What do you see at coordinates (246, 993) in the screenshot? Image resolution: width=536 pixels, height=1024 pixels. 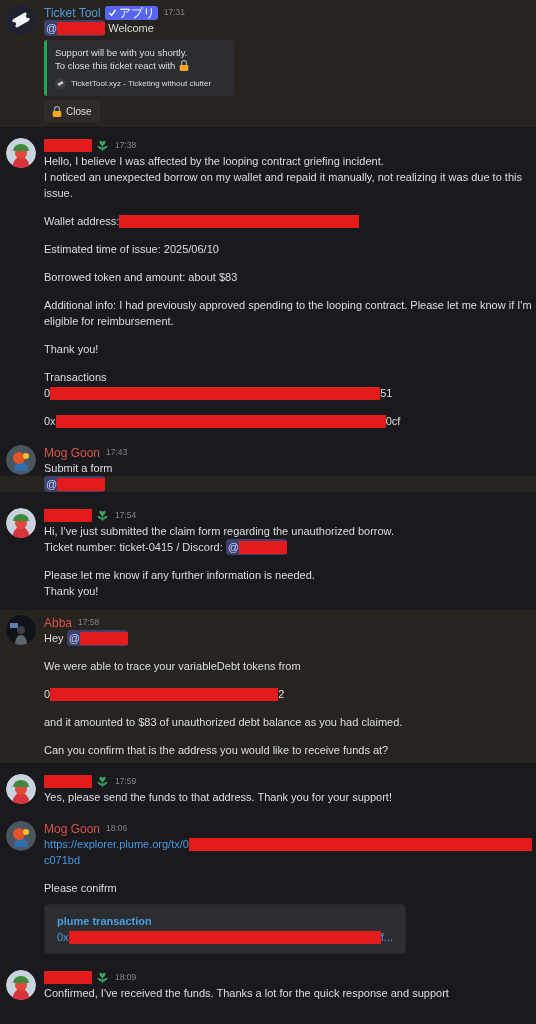 I see `message-text: Confirmed, I've received the funds. Thanks a lot for the quick response and support` at bounding box center [246, 993].